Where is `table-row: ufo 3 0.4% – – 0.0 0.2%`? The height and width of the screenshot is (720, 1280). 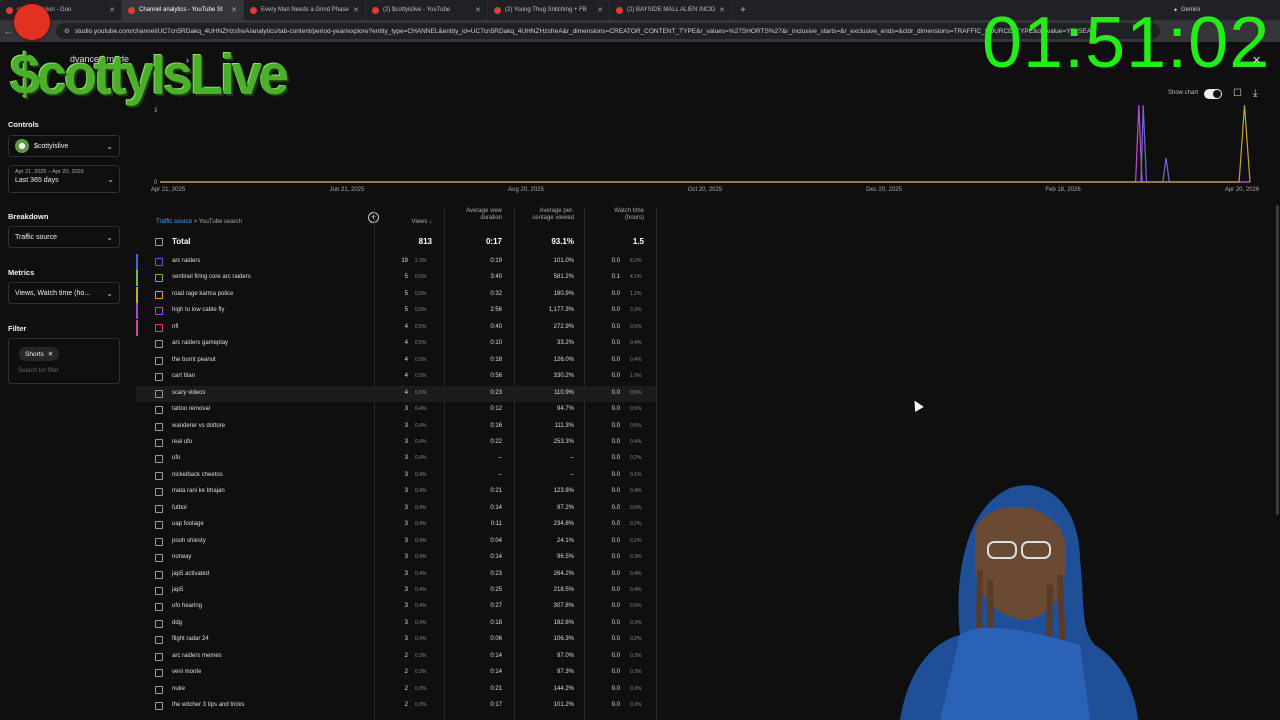 table-row: ufo 3 0.4% – – 0.0 0.2% is located at coordinates (396, 459).